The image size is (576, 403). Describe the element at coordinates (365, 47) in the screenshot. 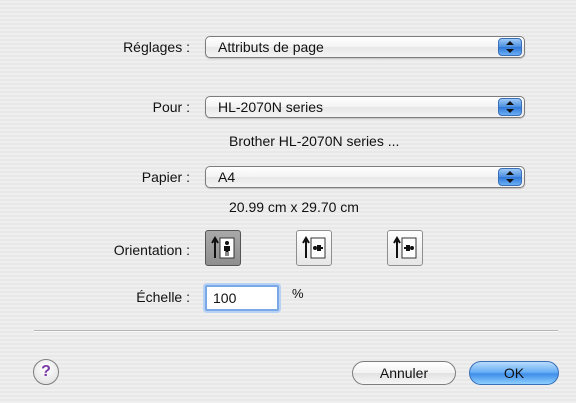

I see `settings-popup: Attributs de page` at that location.